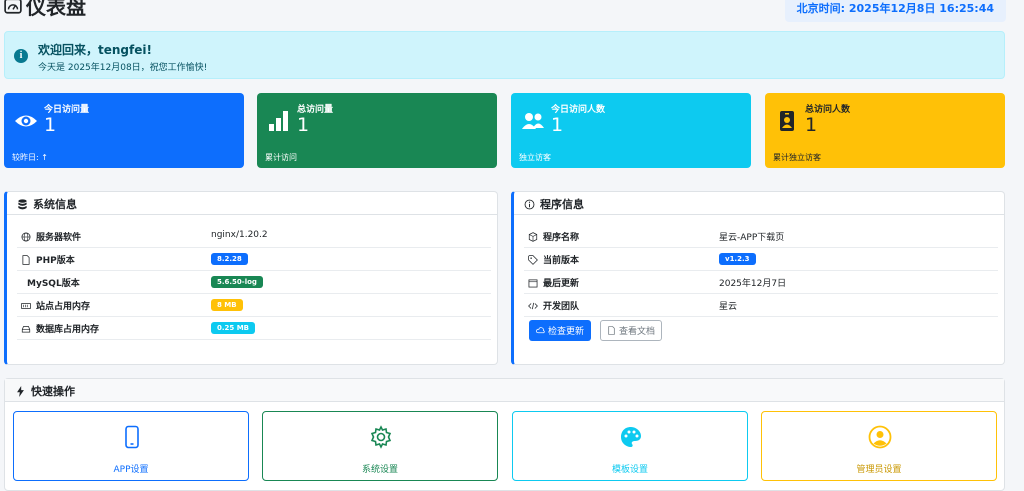  I want to click on card-title-text: 系统信息, so click(55, 204).